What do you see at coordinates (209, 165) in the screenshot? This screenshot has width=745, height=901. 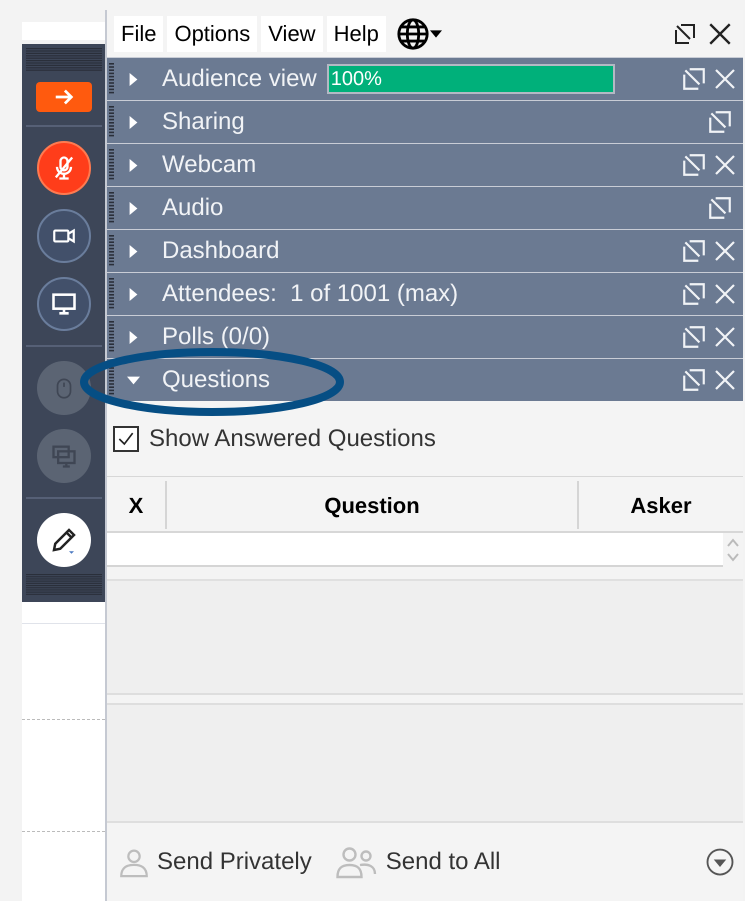 I see `section-title: Webcam` at bounding box center [209, 165].